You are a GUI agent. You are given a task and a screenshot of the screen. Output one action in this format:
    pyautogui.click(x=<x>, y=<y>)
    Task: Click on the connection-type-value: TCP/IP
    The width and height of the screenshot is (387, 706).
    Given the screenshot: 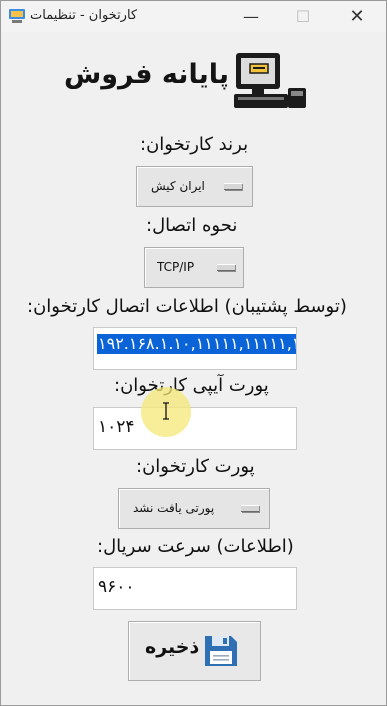 What is the action you would take?
    pyautogui.click(x=176, y=267)
    